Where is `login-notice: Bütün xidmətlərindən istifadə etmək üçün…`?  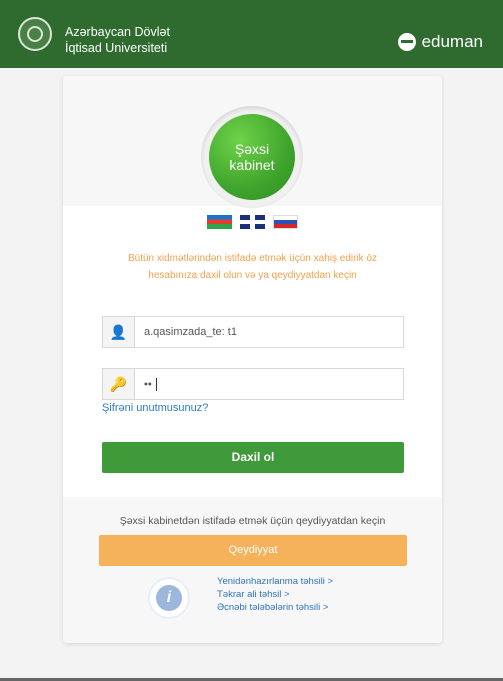 login-notice: Bütün xidmətlərindən istifadə etmək üçün… is located at coordinates (252, 267).